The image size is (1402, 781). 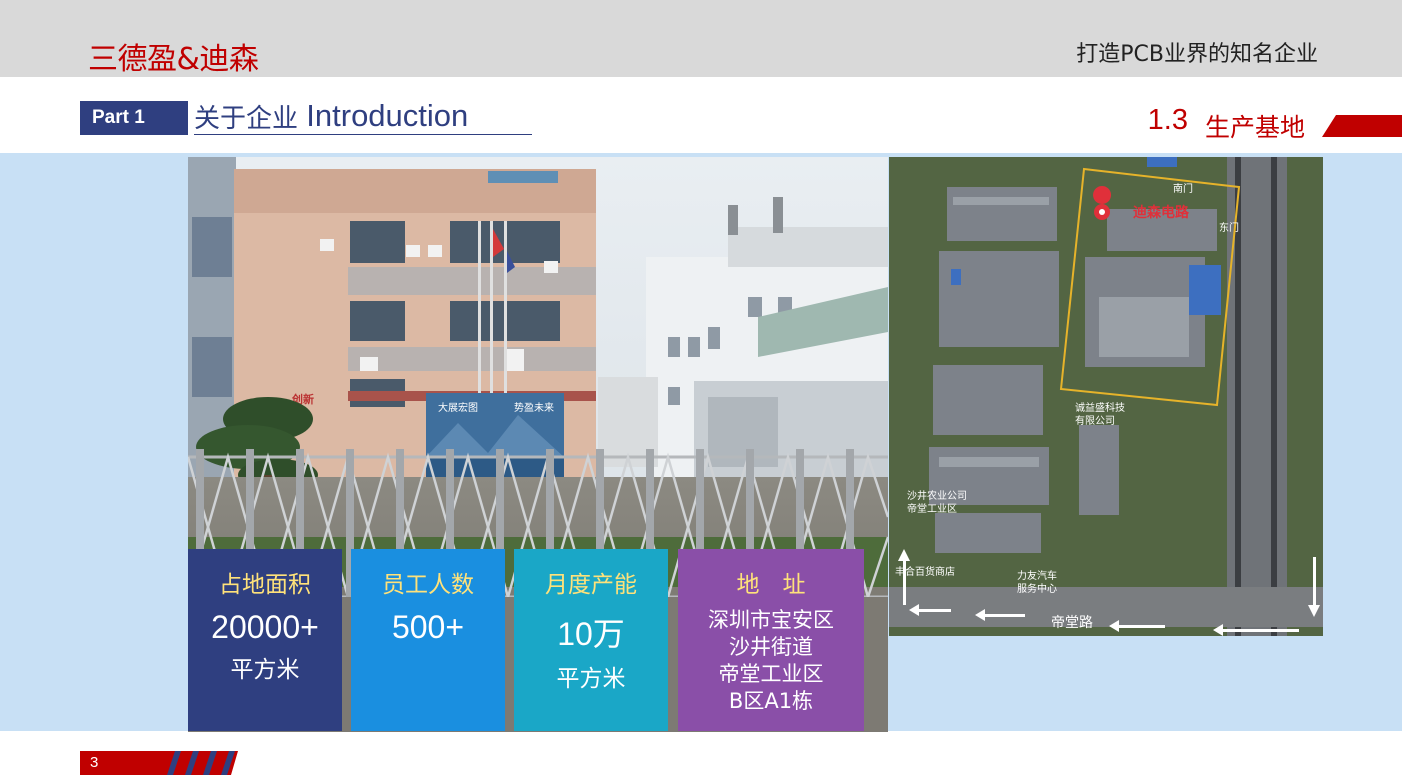 What do you see at coordinates (1229, 227) in the screenshot?
I see `map-gate-east: 东门` at bounding box center [1229, 227].